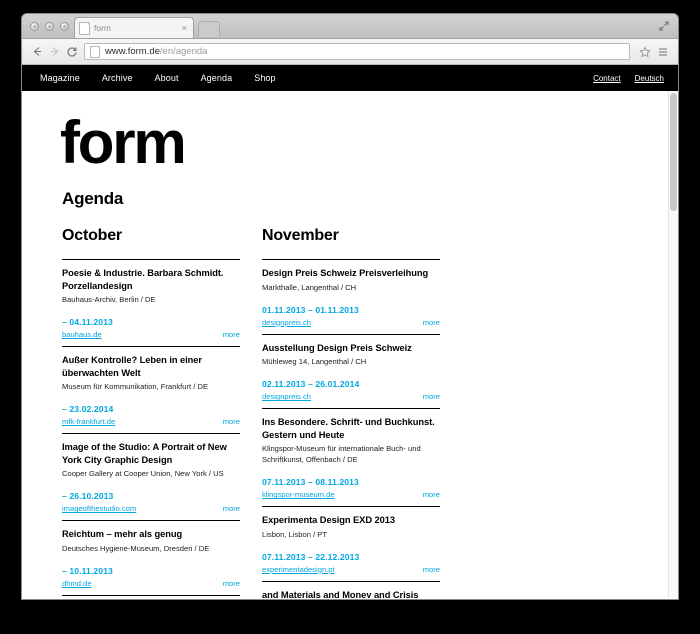  Describe the element at coordinates (54, 51) in the screenshot. I see `forward-arrow-icon` at that location.